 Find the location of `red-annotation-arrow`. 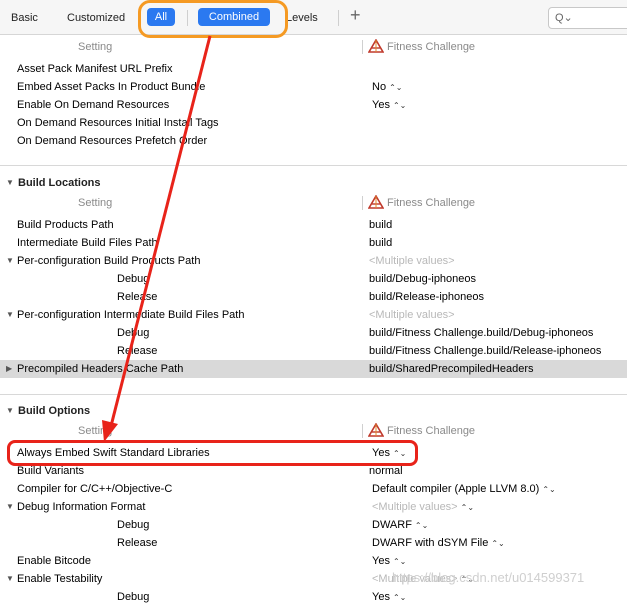

red-annotation-arrow is located at coordinates (157, 238).